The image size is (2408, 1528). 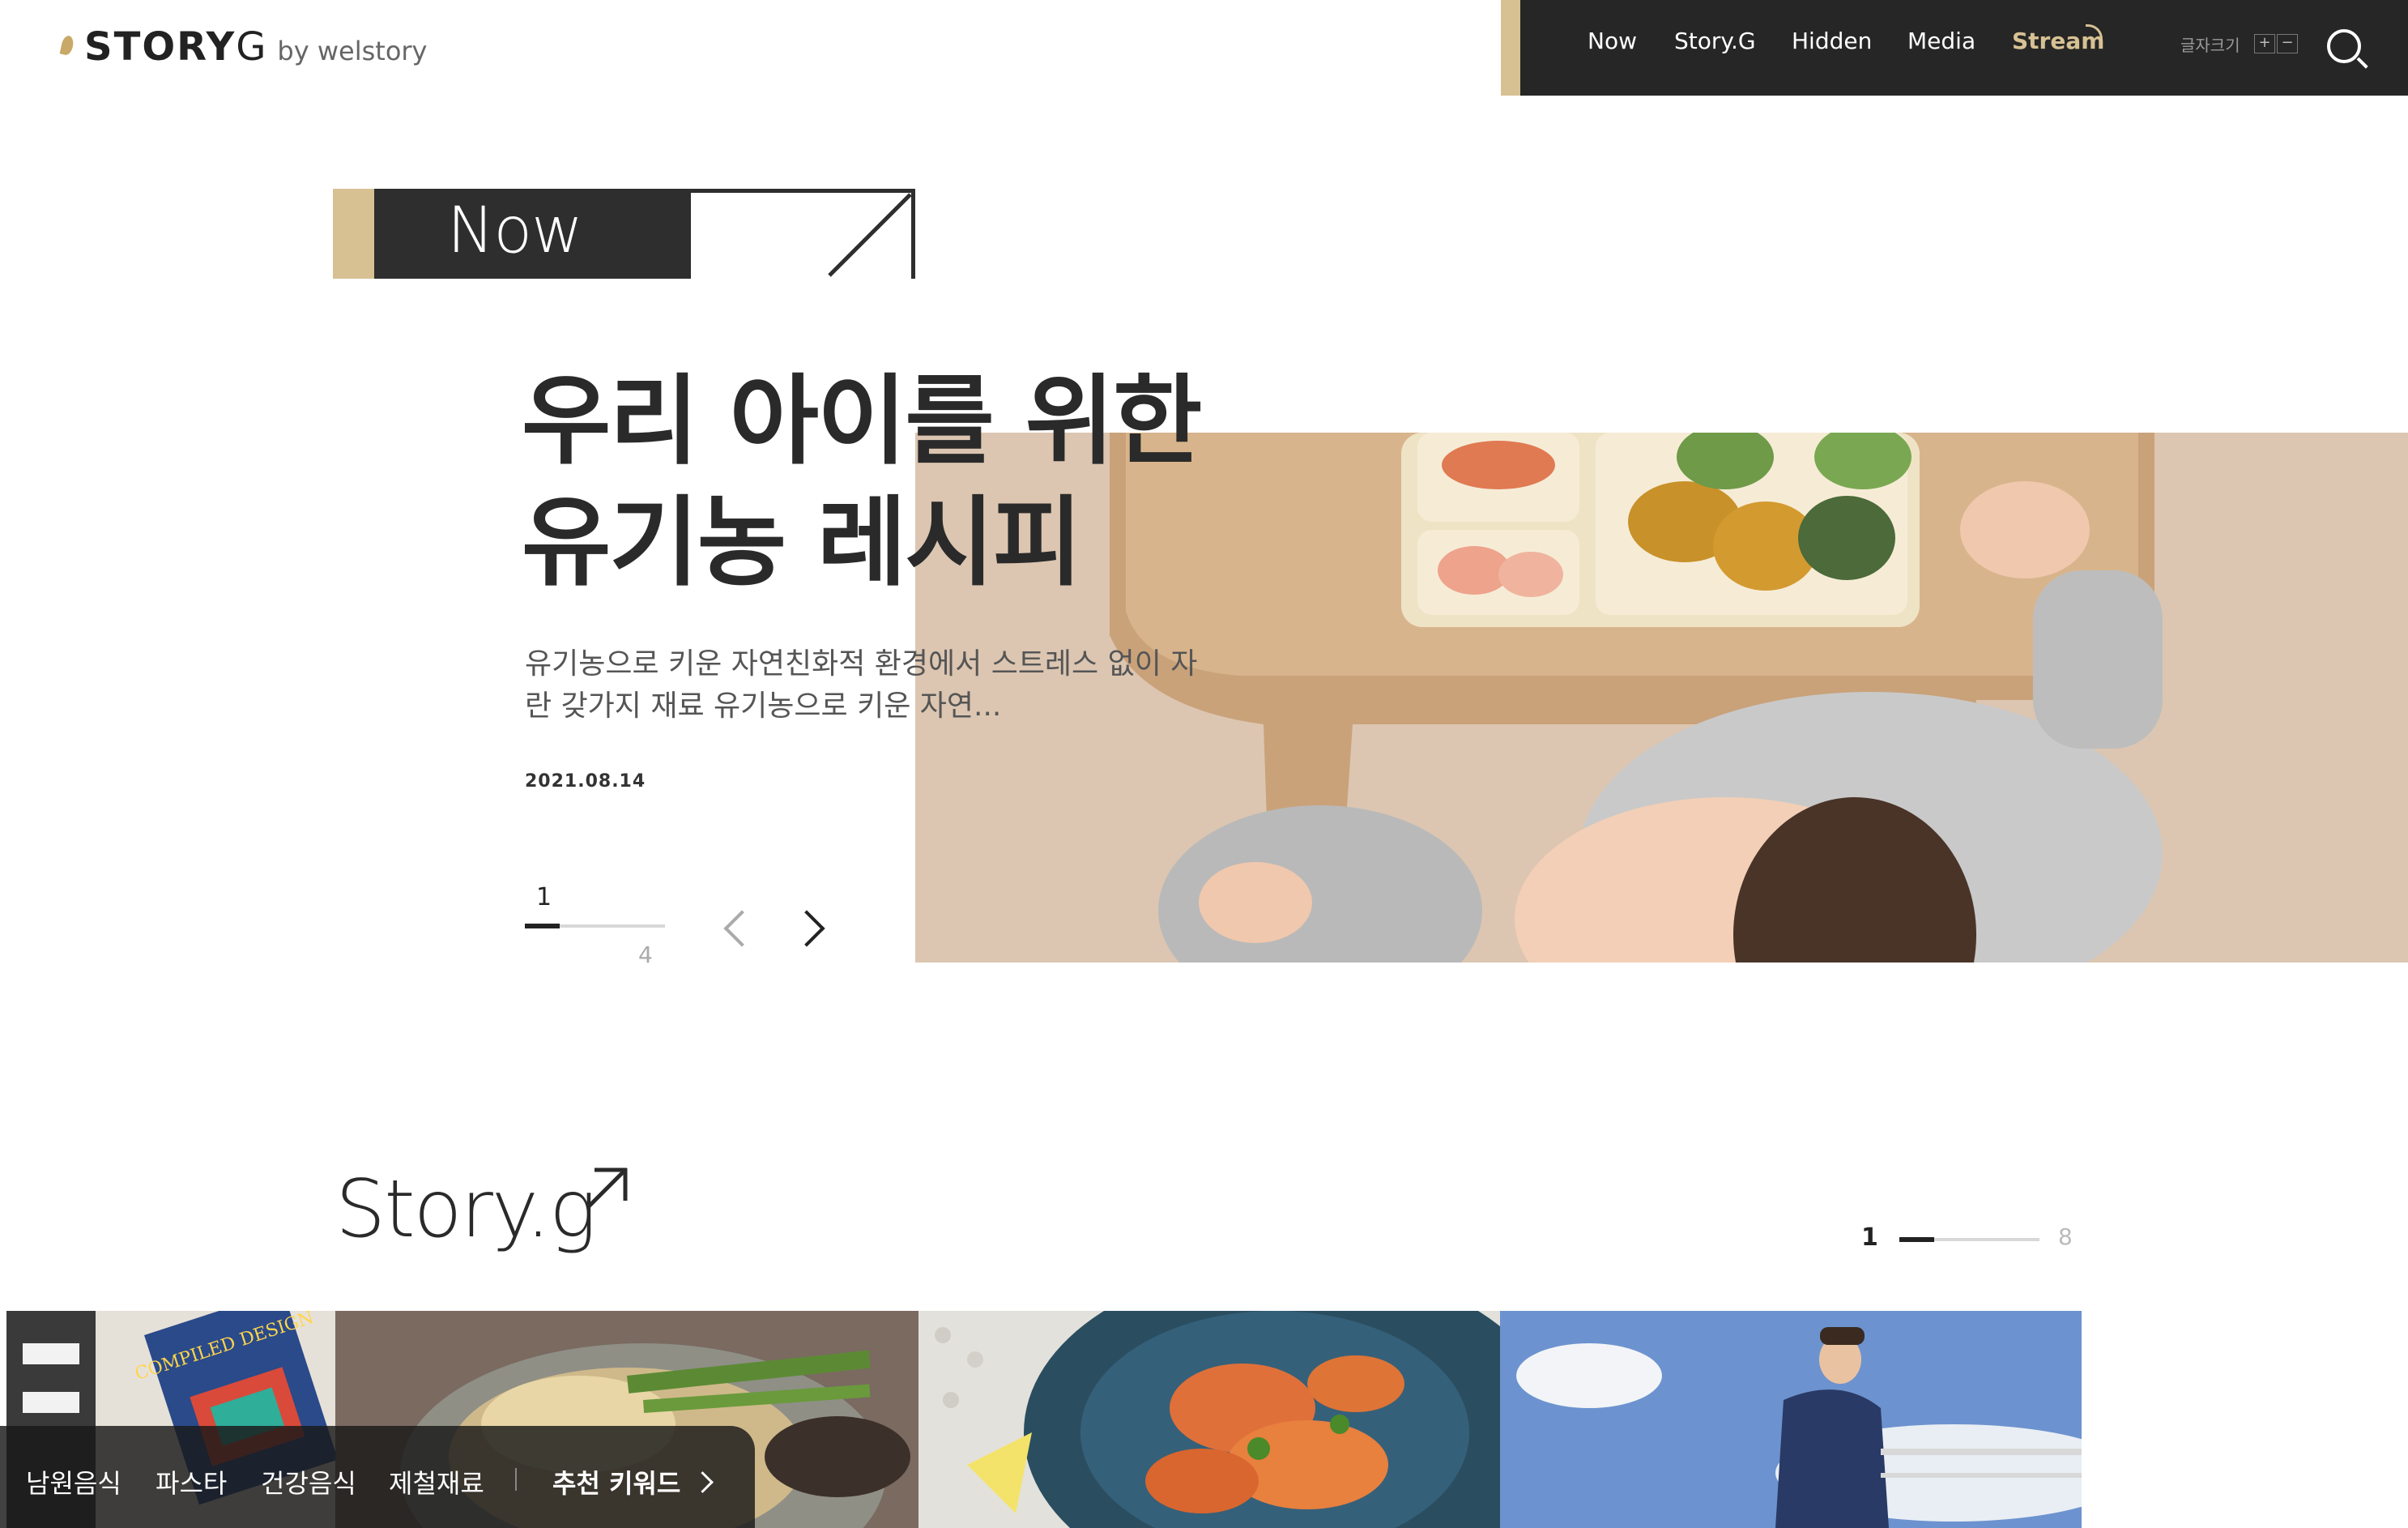 I want to click on now-arrow-icon, so click(x=871, y=233).